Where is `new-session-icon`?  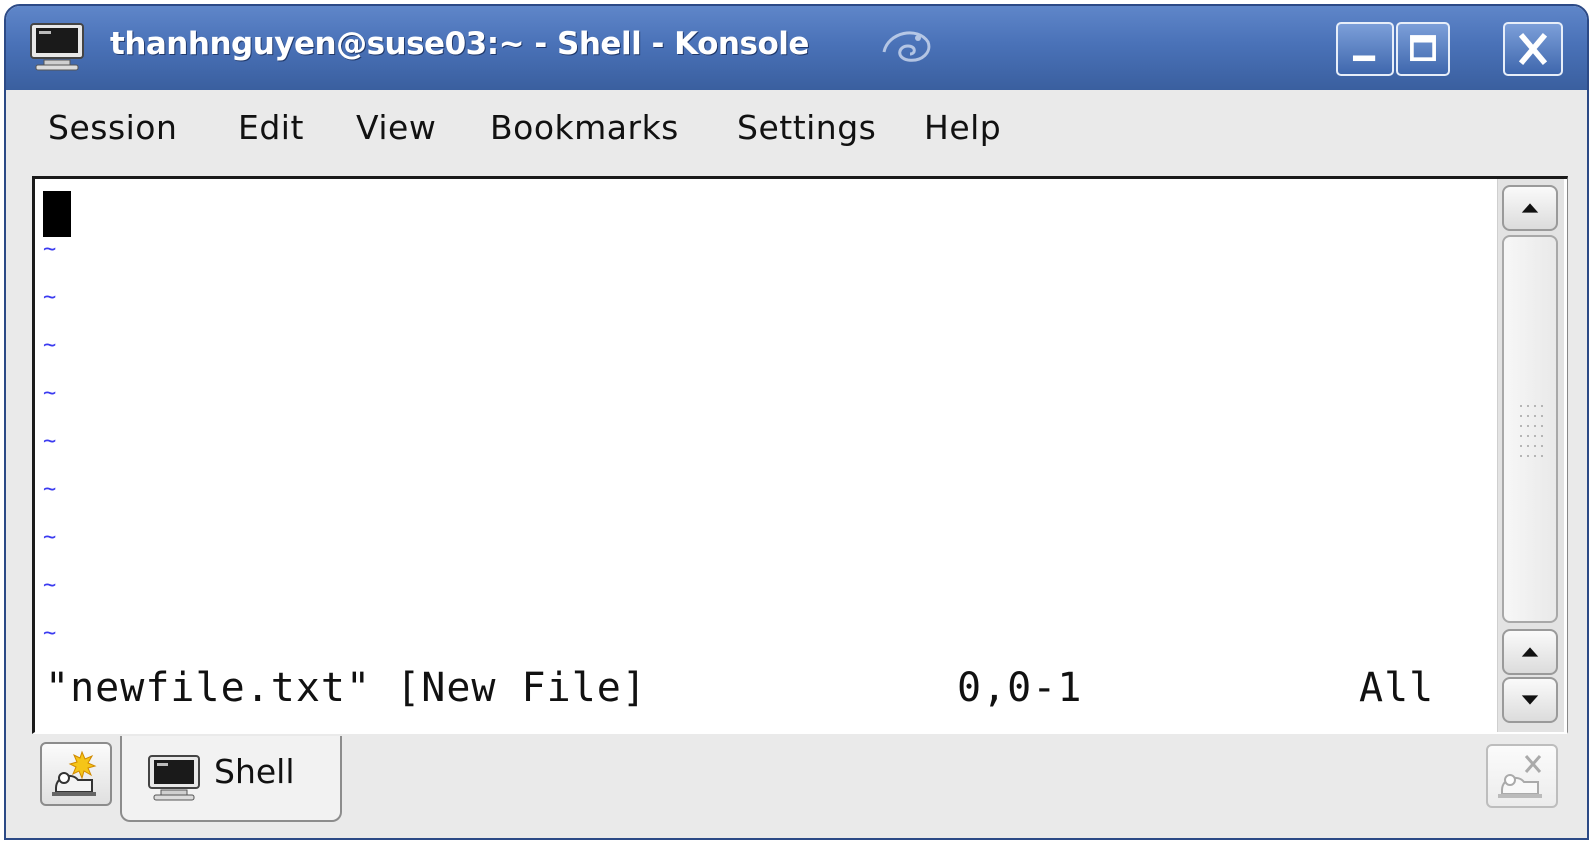 new-session-icon is located at coordinates (74, 773).